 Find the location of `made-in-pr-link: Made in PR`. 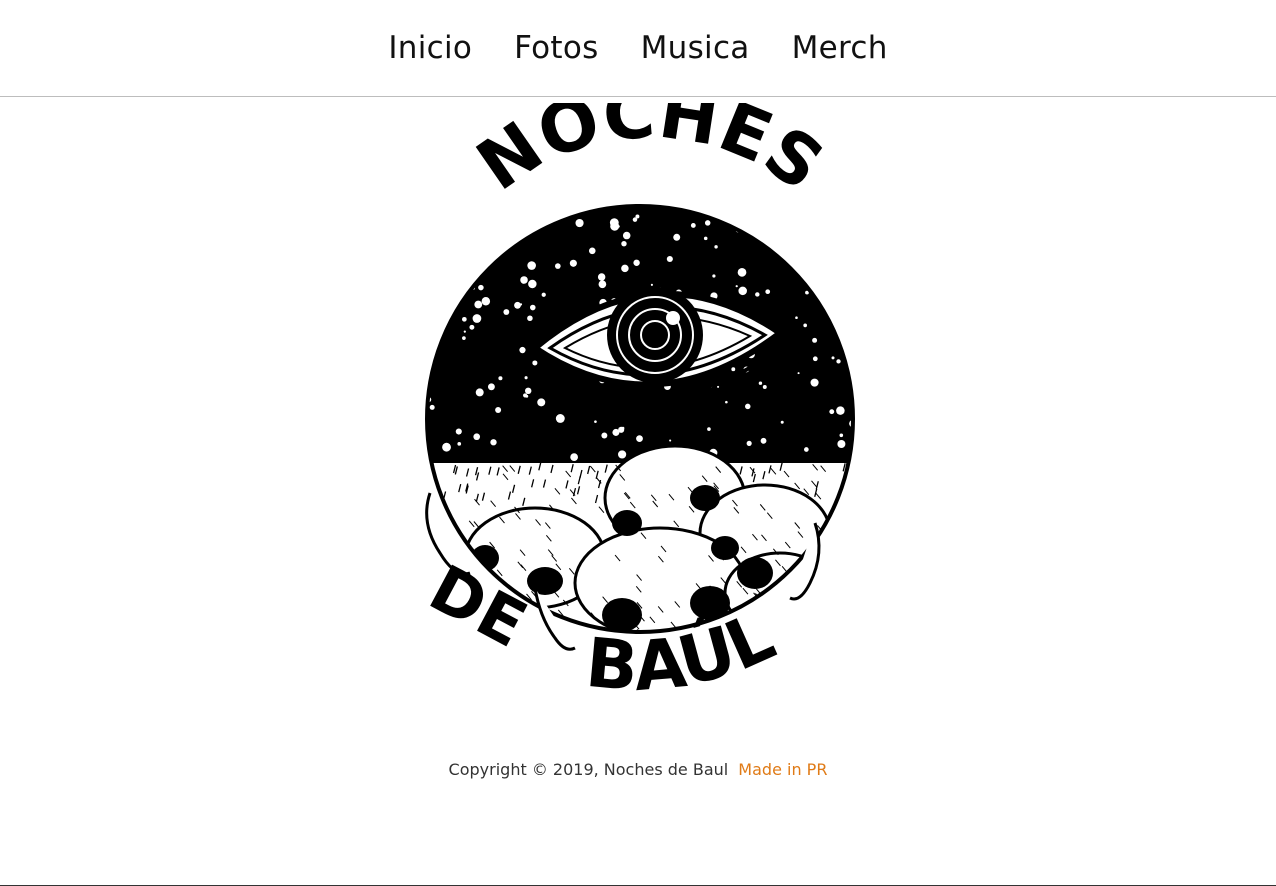

made-in-pr-link: Made in PR is located at coordinates (782, 769).